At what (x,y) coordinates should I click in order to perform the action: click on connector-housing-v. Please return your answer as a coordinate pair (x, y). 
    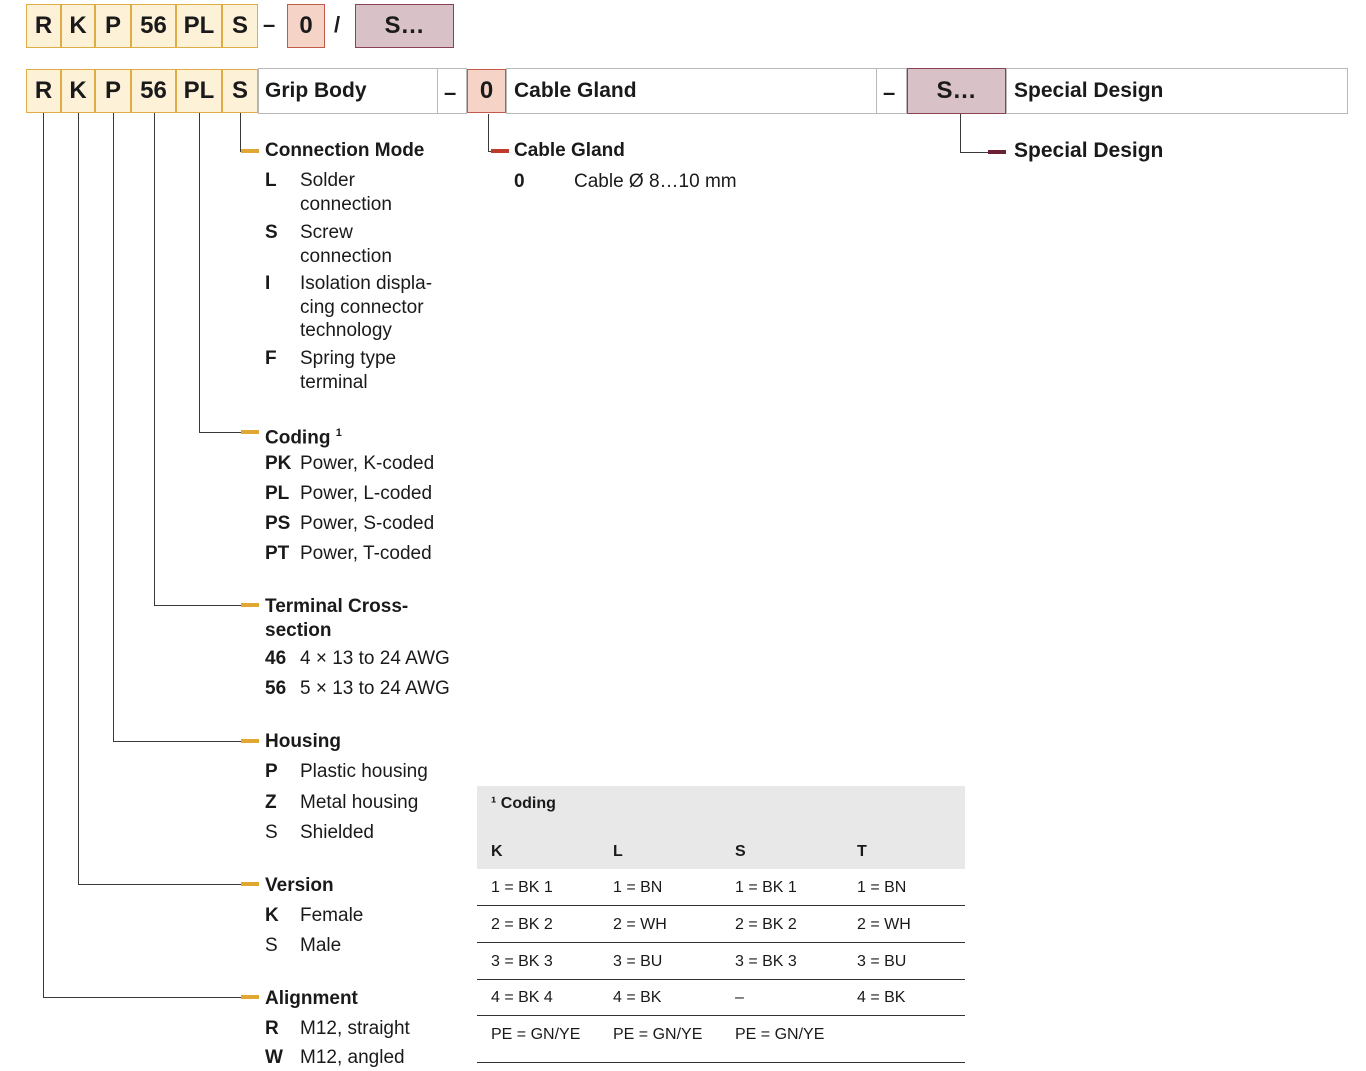
    Looking at the image, I should click on (113, 427).